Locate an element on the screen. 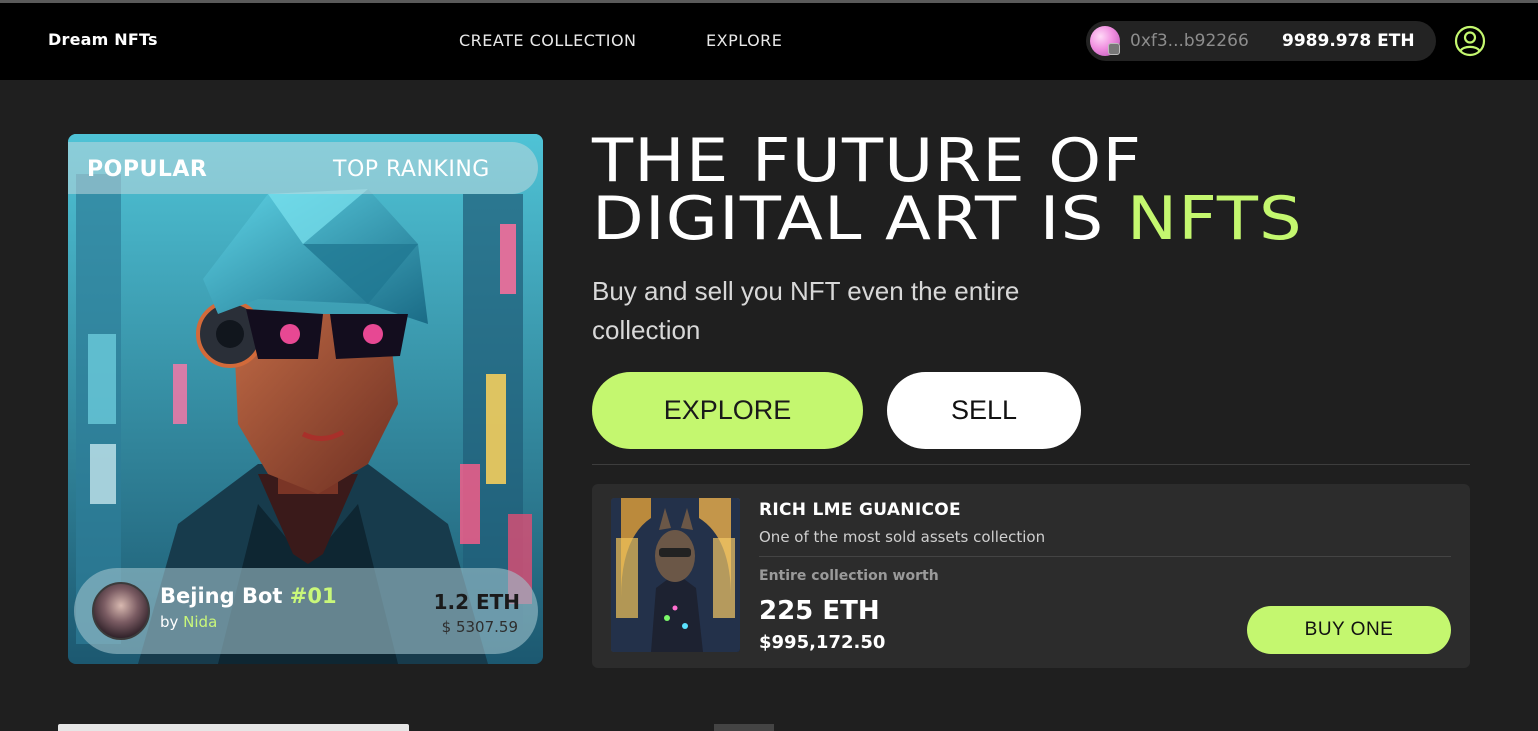 The height and width of the screenshot is (731, 1538). wallet-pill: 0xf3...b92266 9989.978 ETH is located at coordinates (1261, 41).